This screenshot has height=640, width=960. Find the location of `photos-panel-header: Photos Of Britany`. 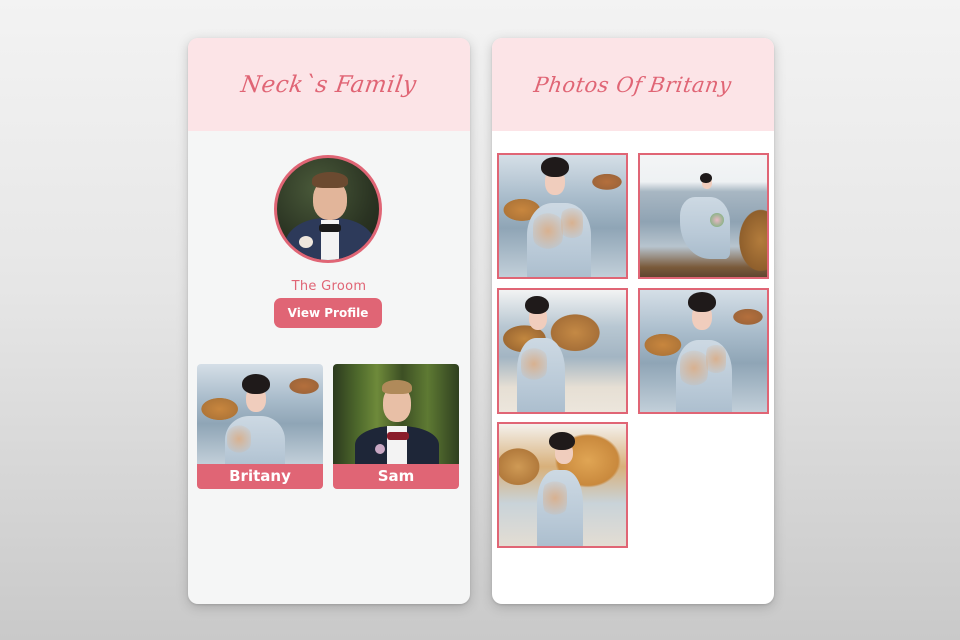

photos-panel-header: Photos Of Britany is located at coordinates (633, 84).